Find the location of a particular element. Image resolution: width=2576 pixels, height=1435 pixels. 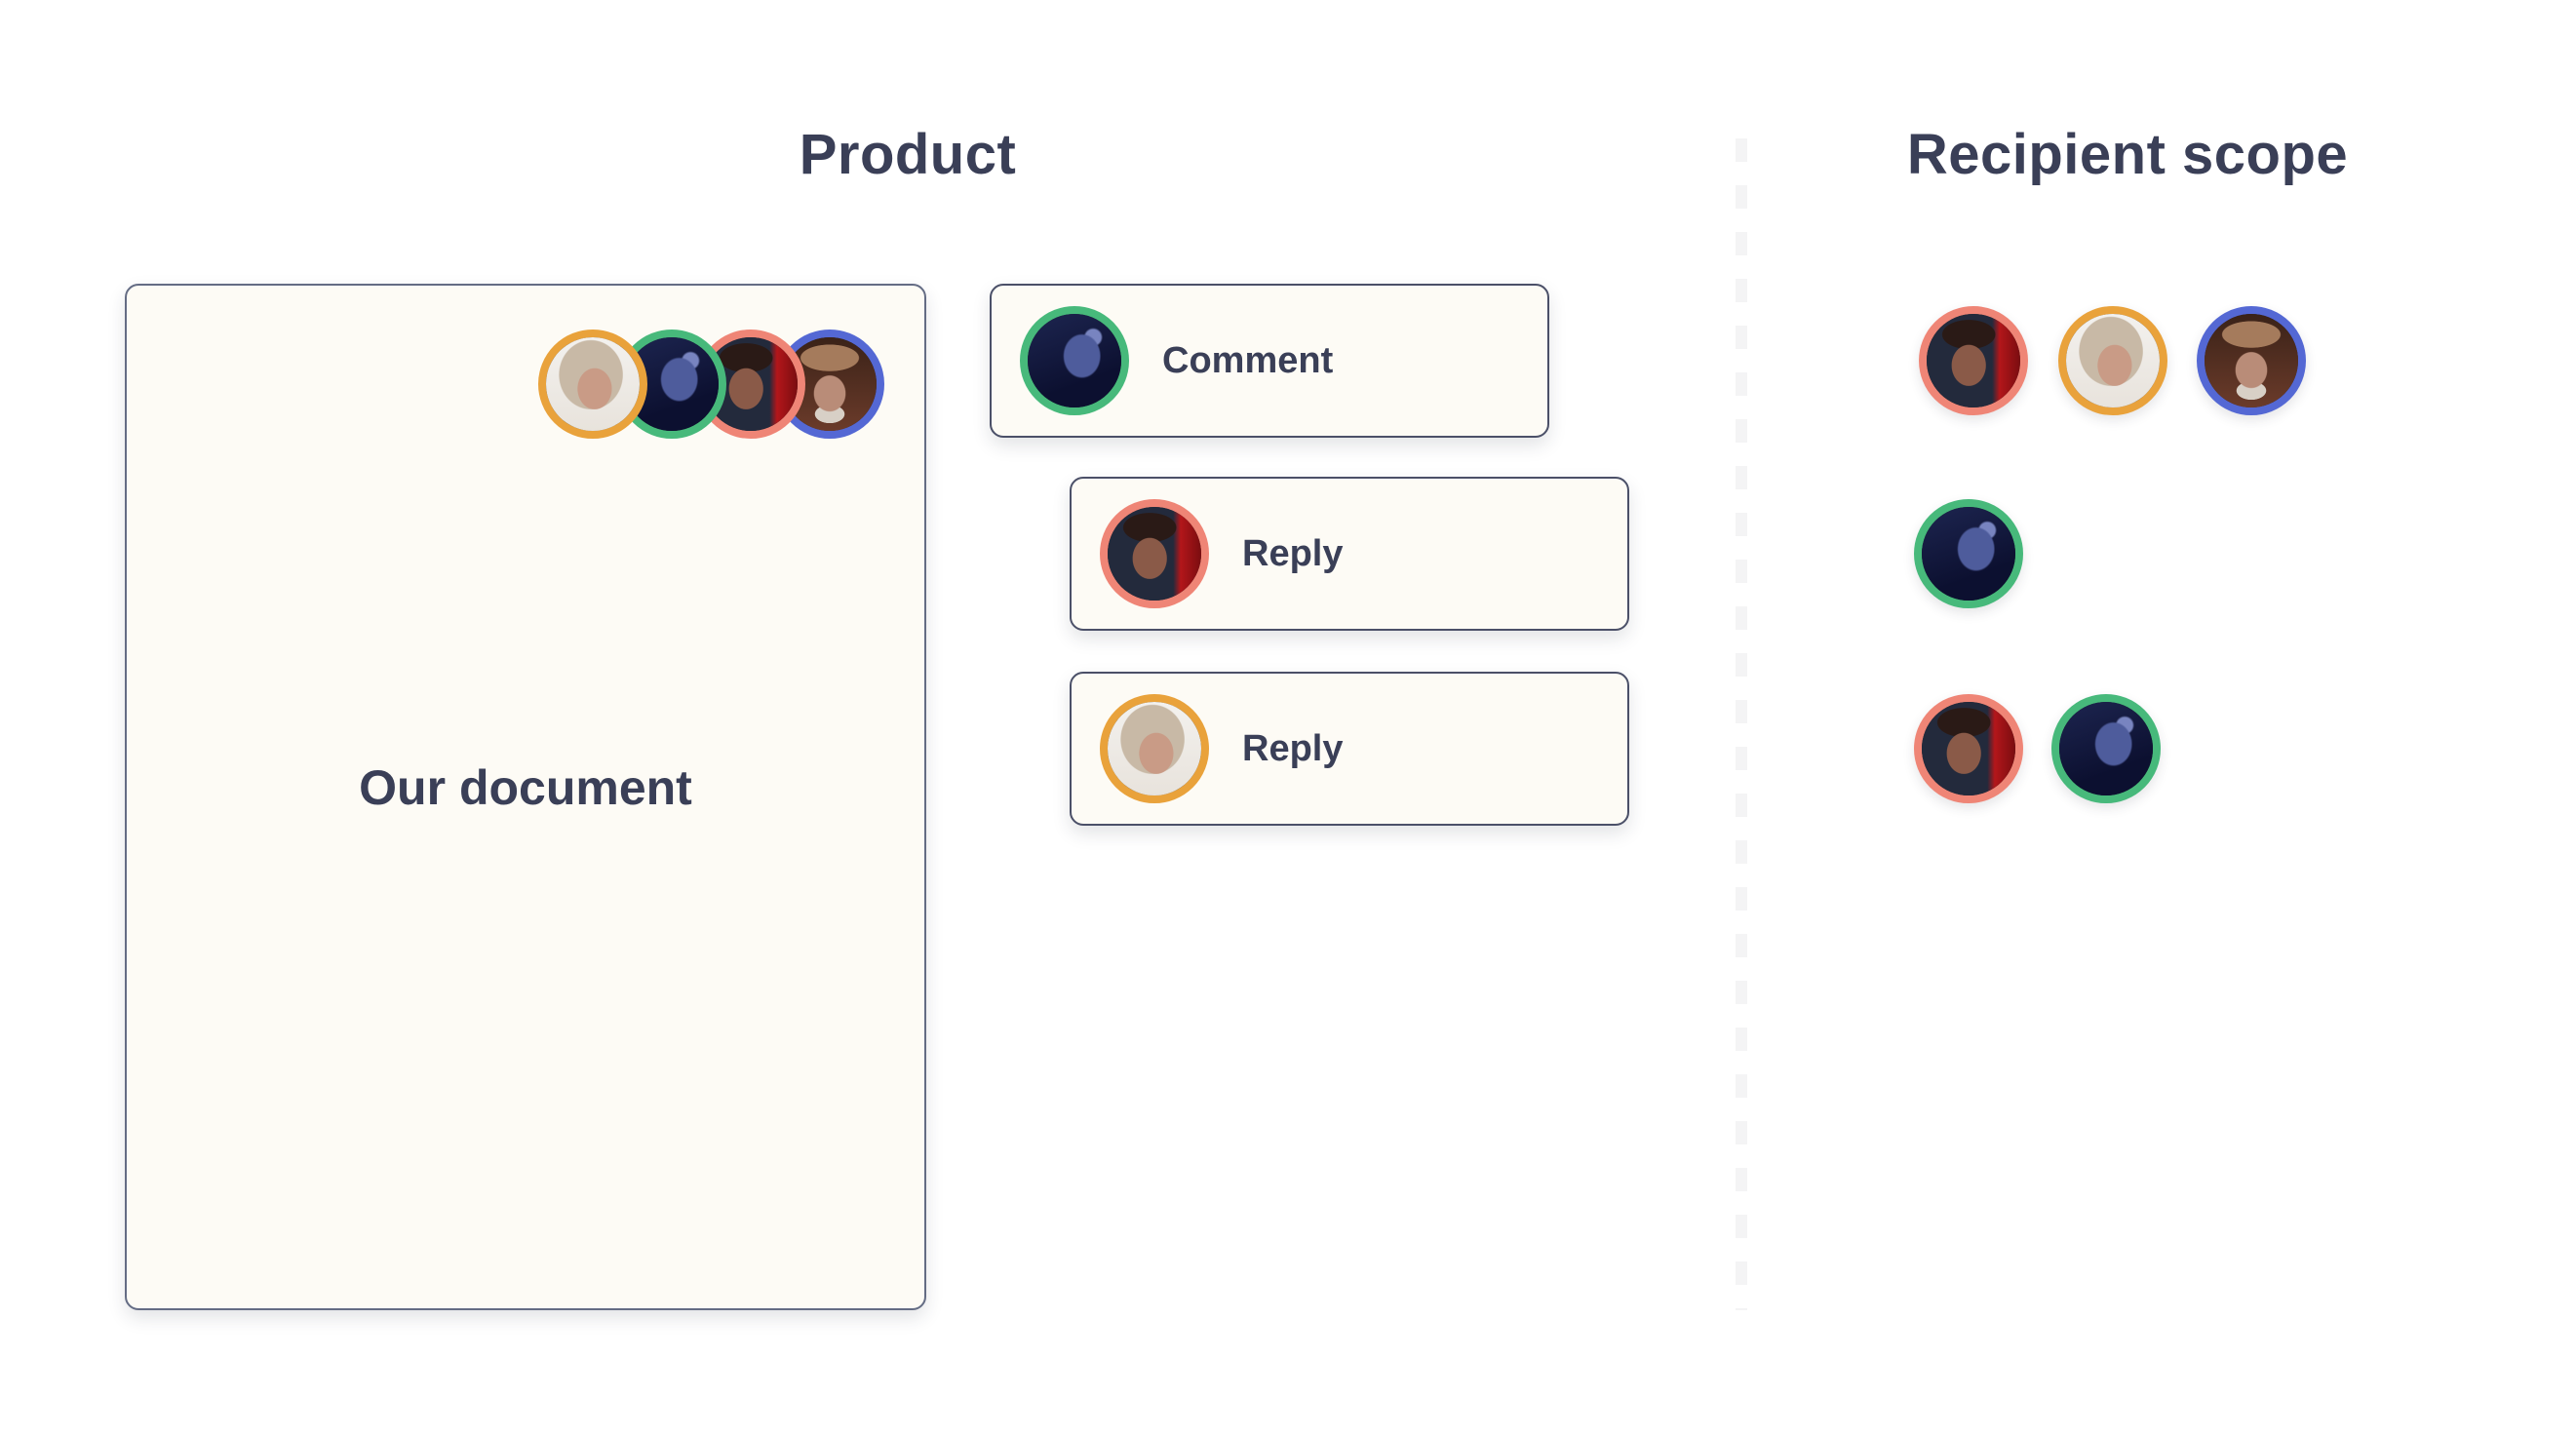

product-title: Product is located at coordinates (908, 154).